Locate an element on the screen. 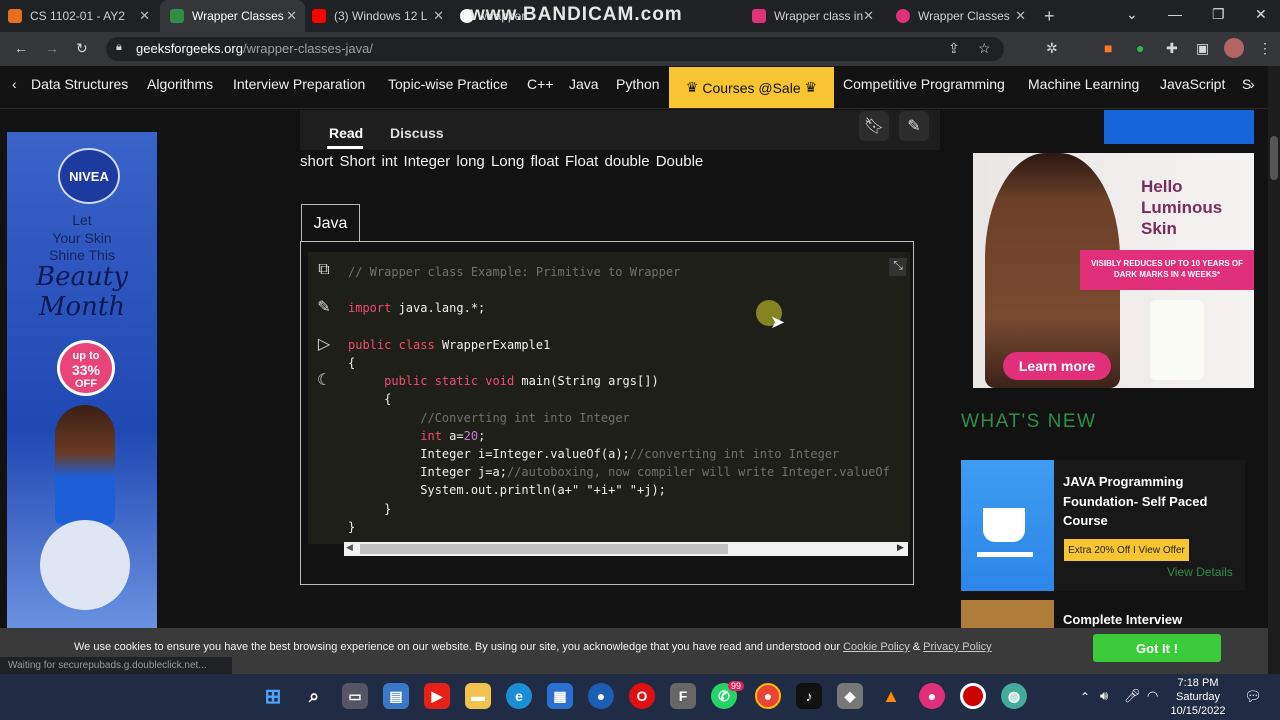  sidepanel-icon: ▣ is located at coordinates (1202, 48).